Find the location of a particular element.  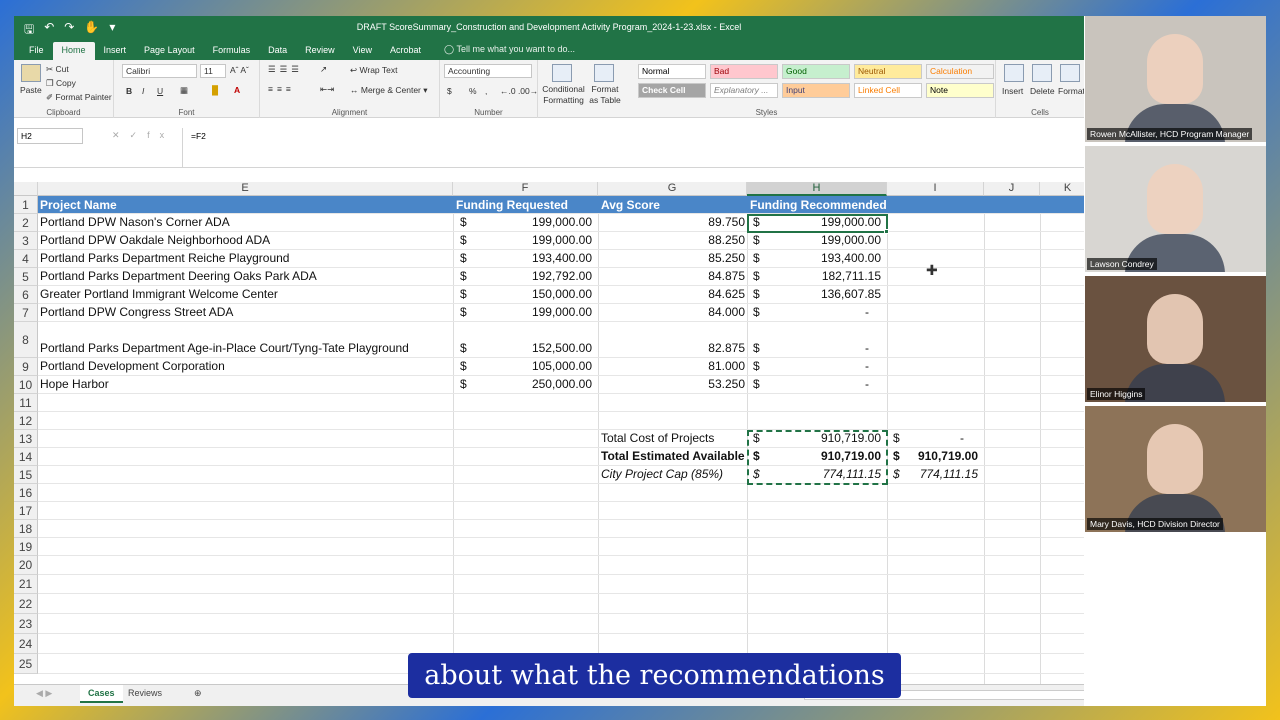

formula-input: =F2 is located at coordinates (633, 148).